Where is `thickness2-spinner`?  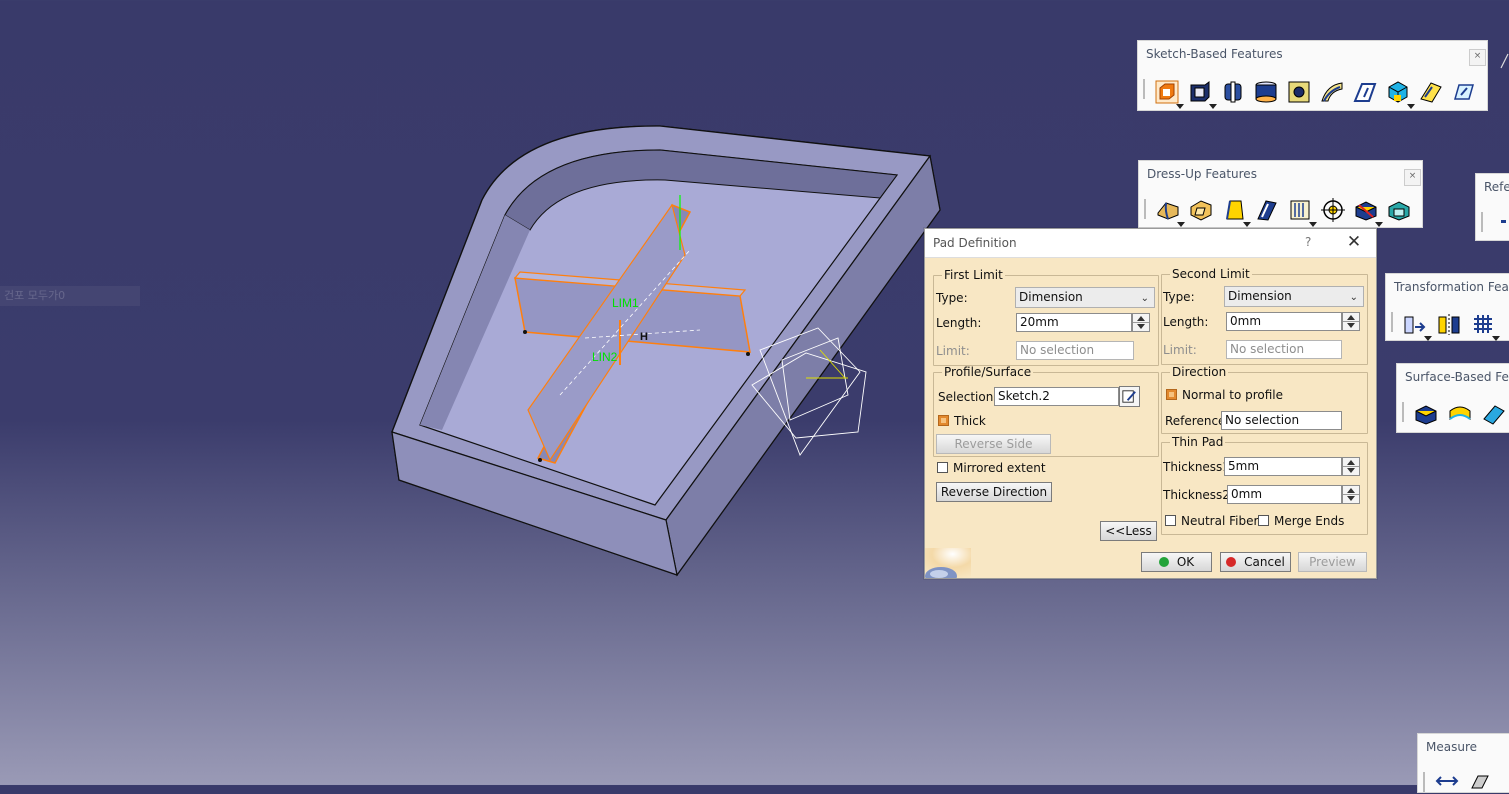
thickness2-spinner is located at coordinates (1351, 494).